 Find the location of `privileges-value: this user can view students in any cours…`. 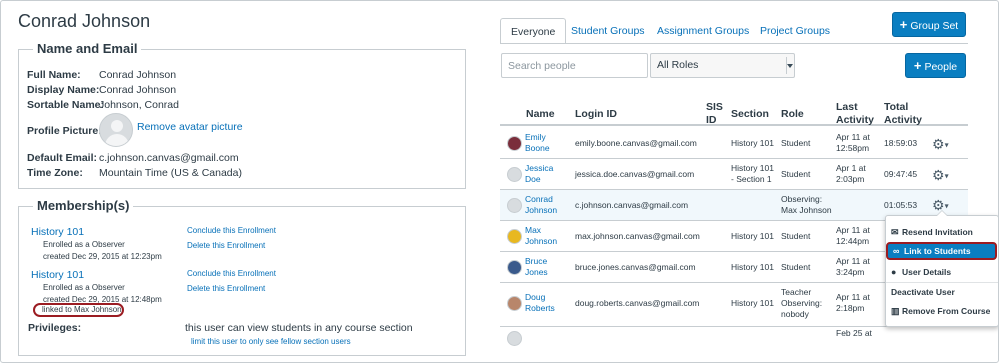

privileges-value: this user can view students in any cours… is located at coordinates (299, 328).